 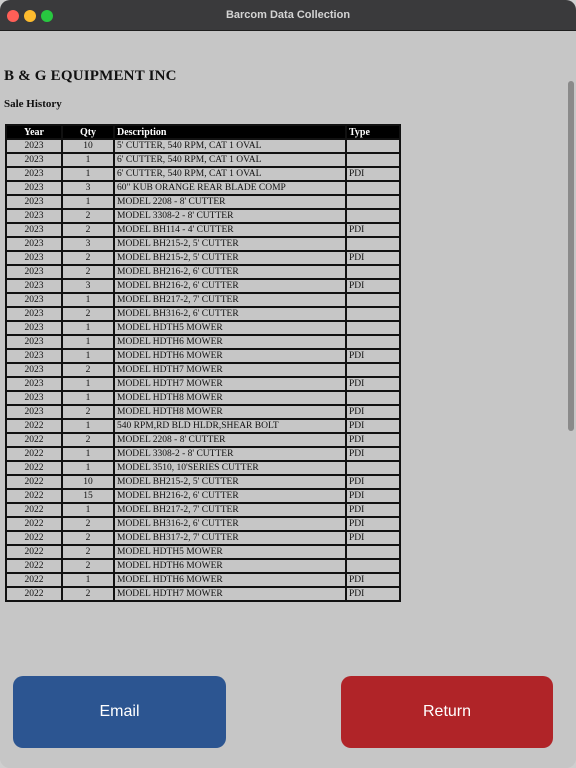 I want to click on email-button: Email, so click(x=119, y=712).